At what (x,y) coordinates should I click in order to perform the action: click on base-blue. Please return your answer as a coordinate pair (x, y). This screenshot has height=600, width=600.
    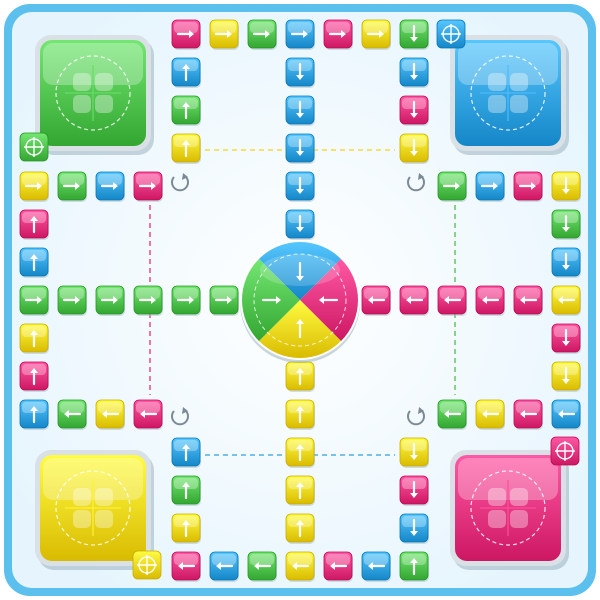
    Looking at the image, I should click on (509, 95).